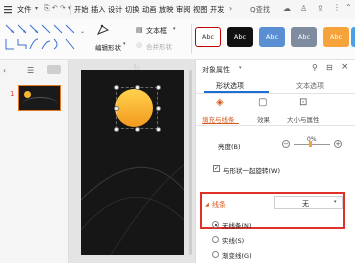  Describe the element at coordinates (24, 10) in the screenshot. I see `menu-file: 文件` at that location.